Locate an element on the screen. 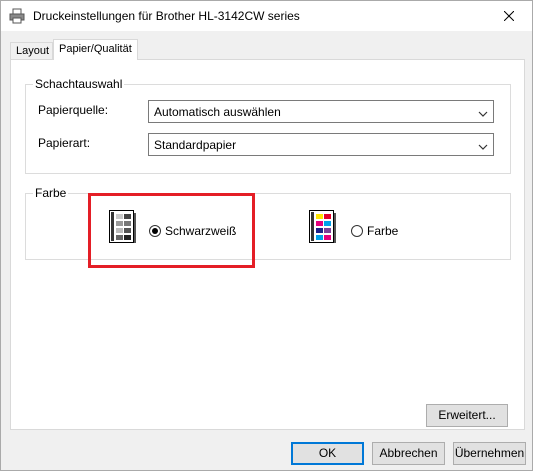 This screenshot has height=471, width=533. color-page-icon is located at coordinates (323, 228).